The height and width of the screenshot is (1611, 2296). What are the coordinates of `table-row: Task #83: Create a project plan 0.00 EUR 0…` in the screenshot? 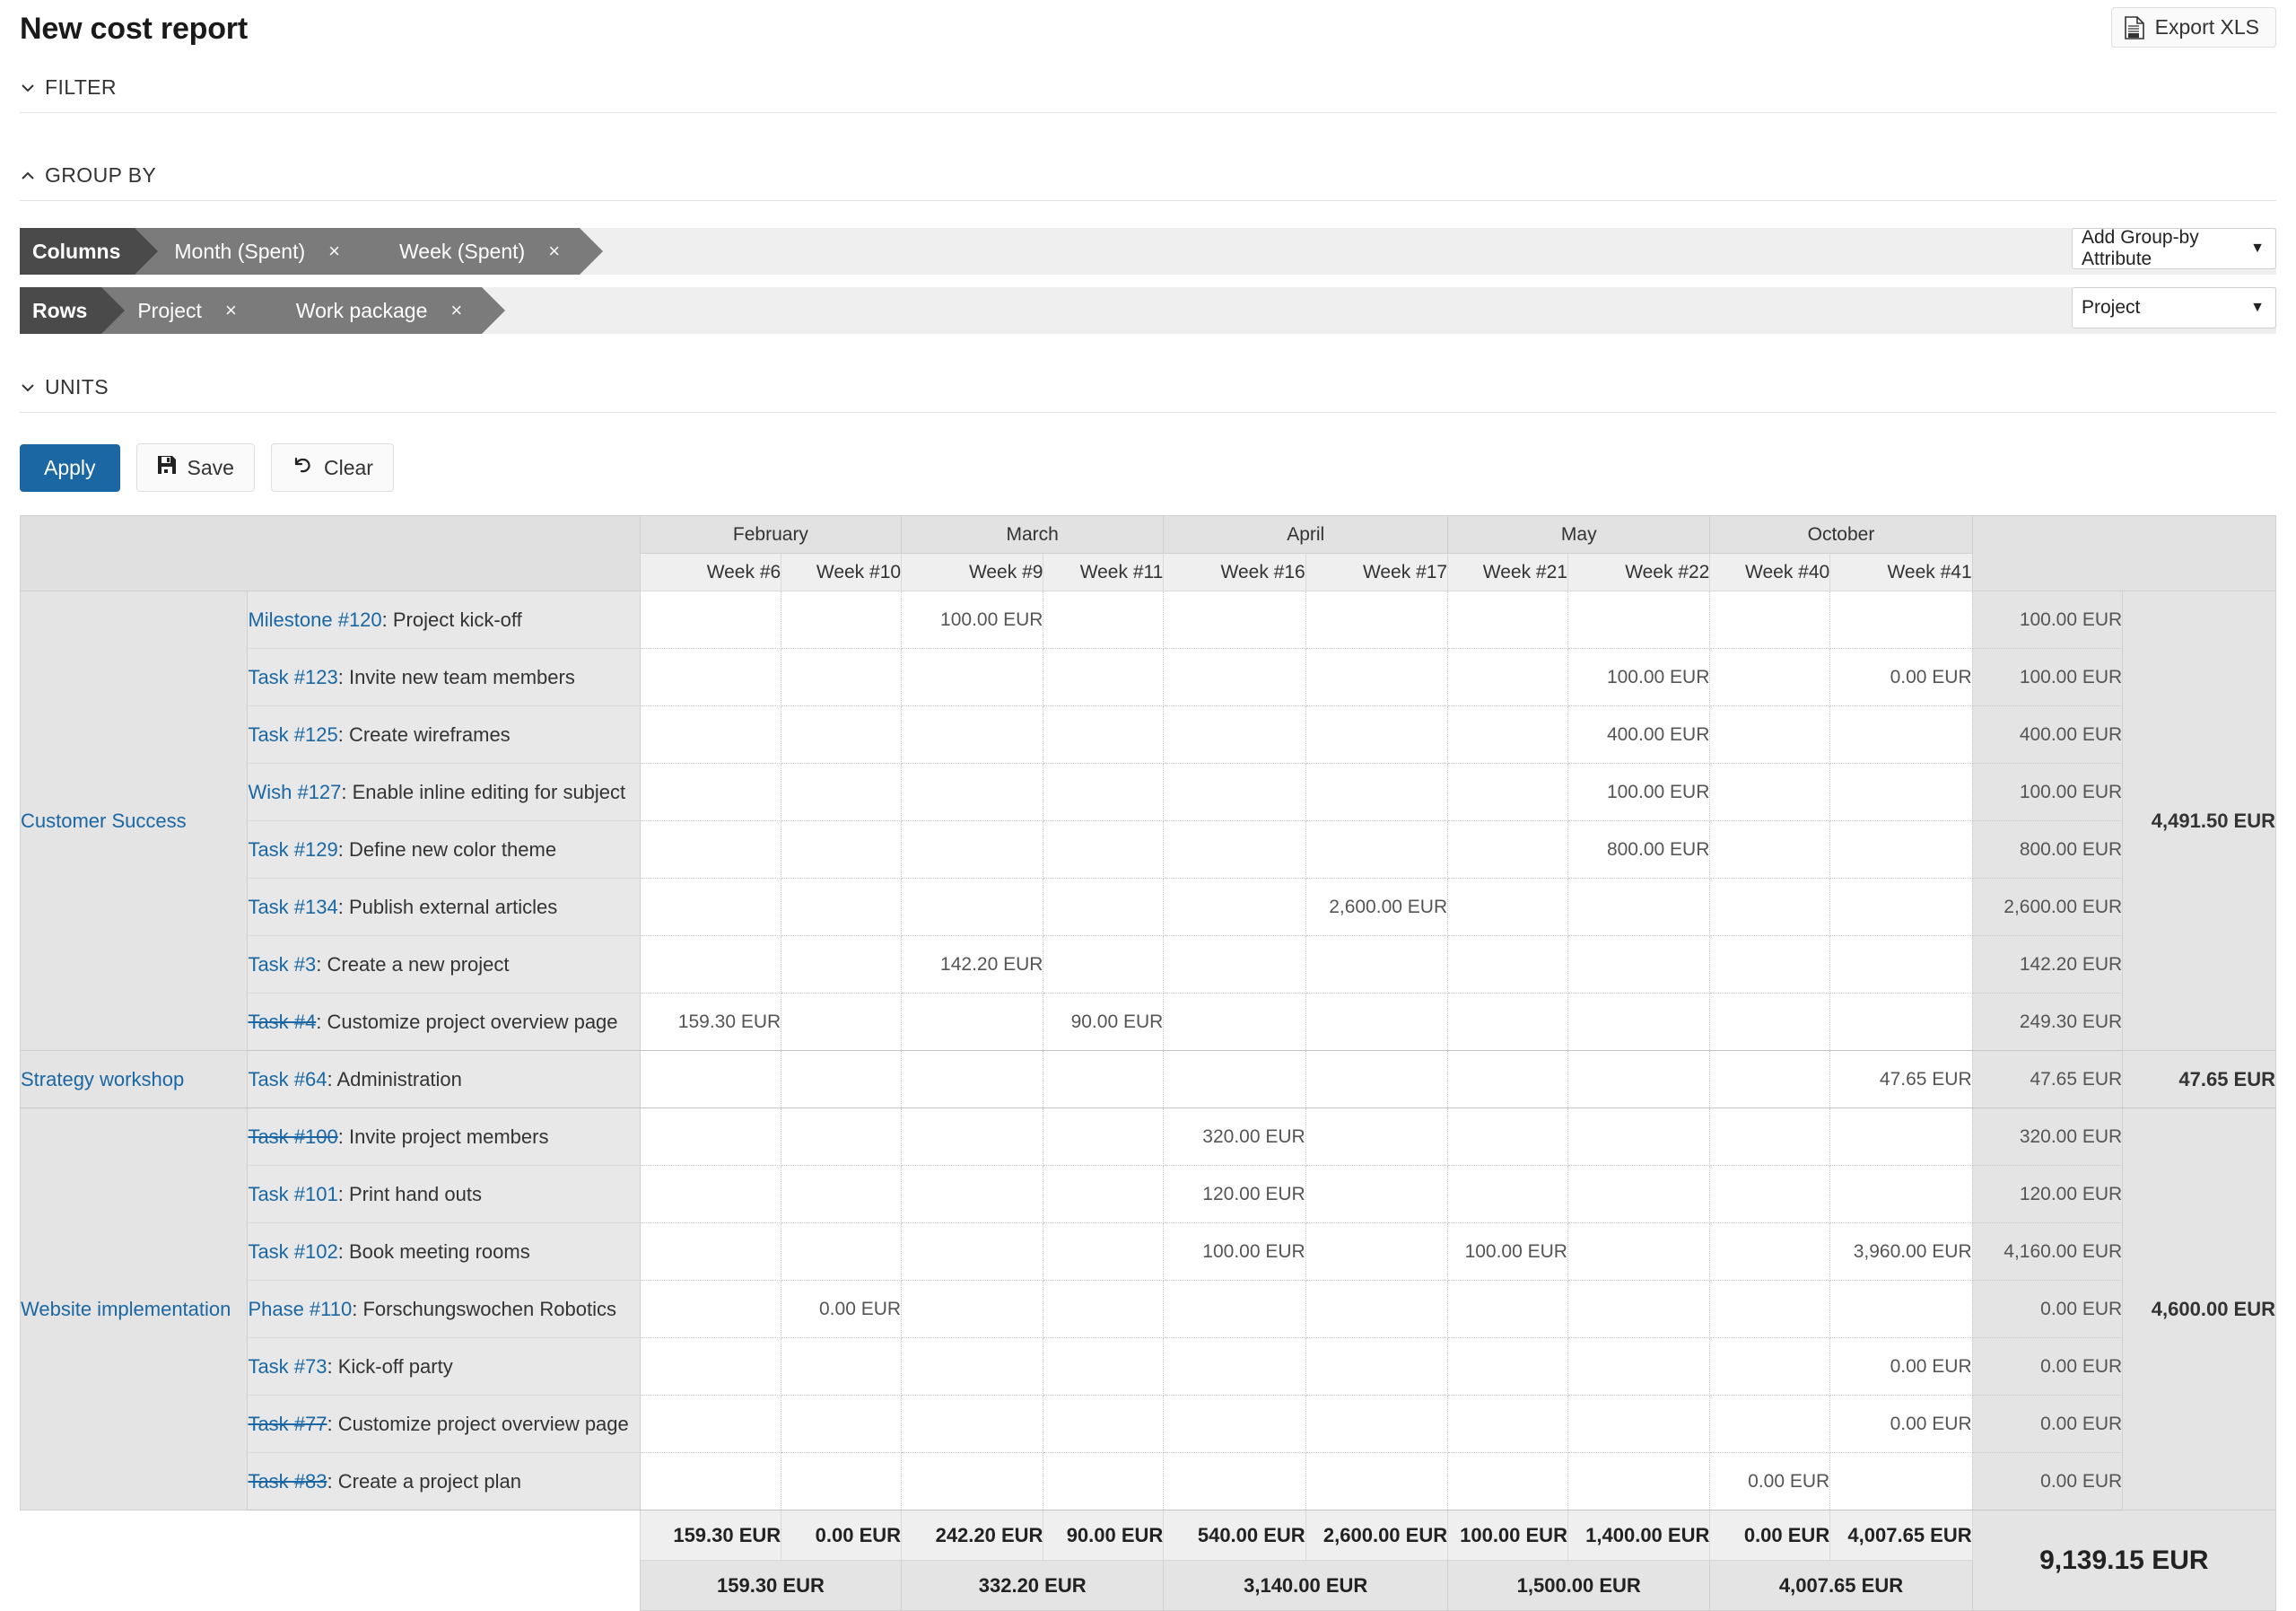 It's located at (1148, 1481).